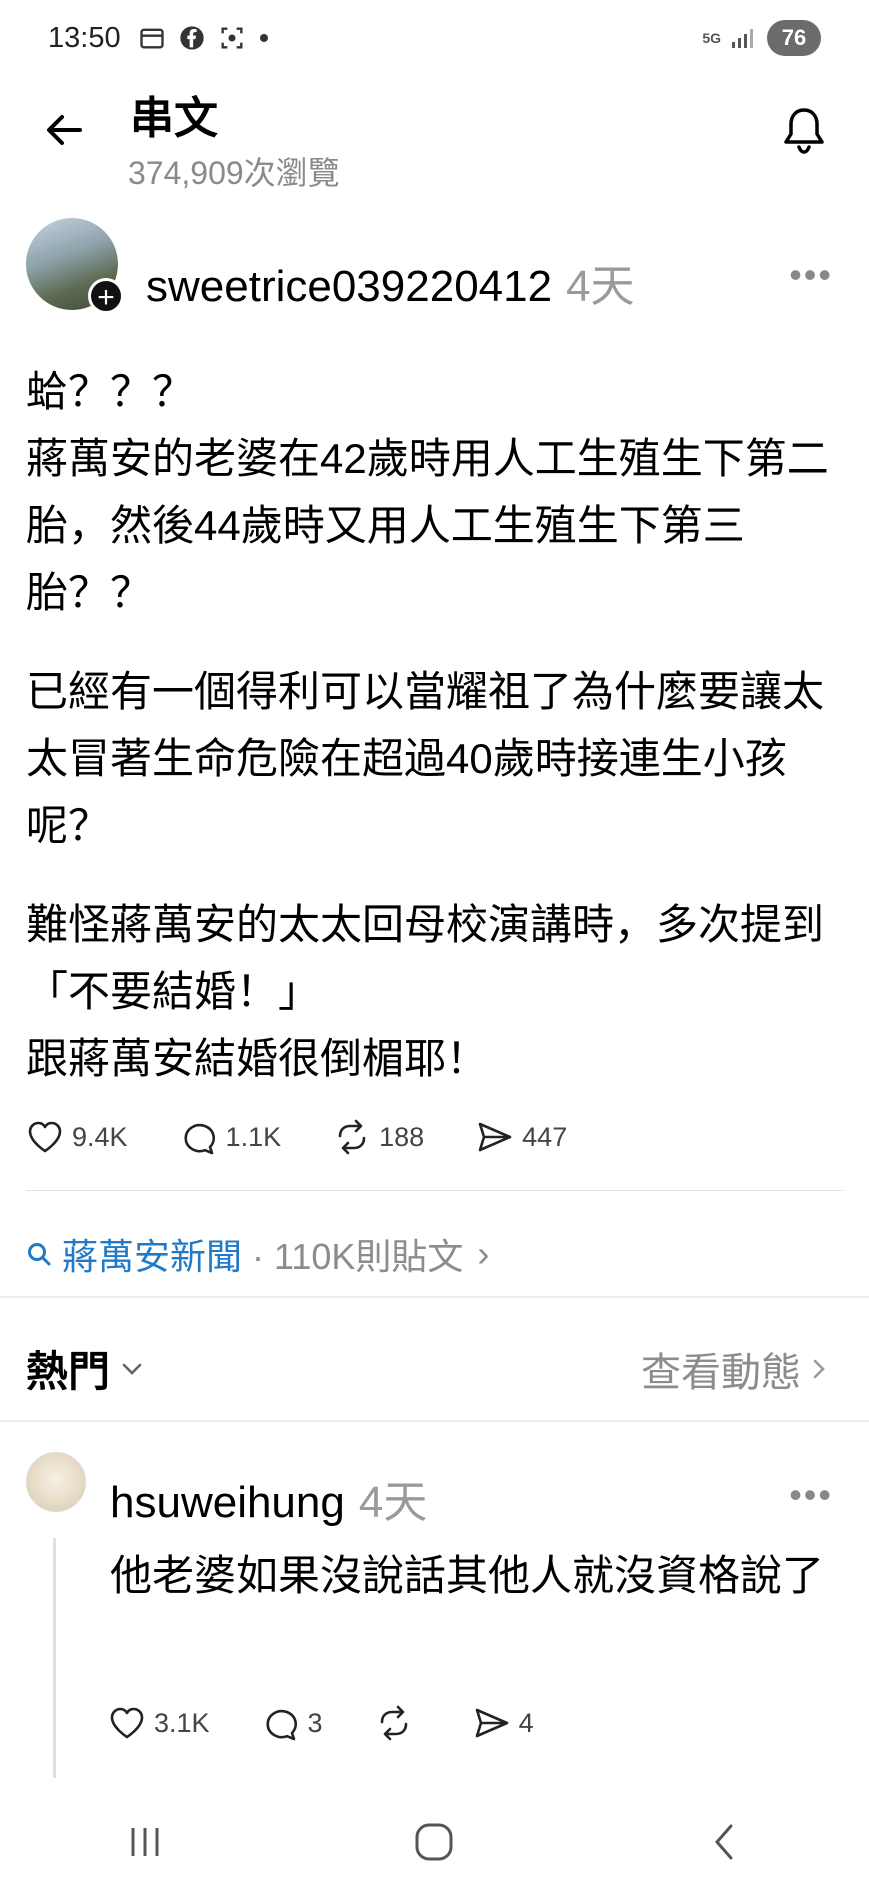 This screenshot has width=869, height=1883. I want to click on topic-post-count: · 110K則貼文, so click(358, 1256).